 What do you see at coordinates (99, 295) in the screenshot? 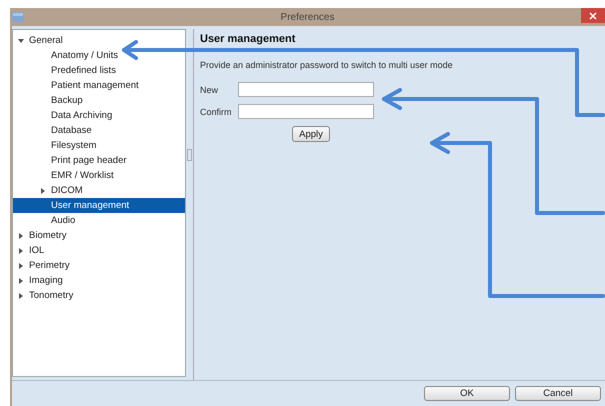
I see `tree-item: Tonometry` at bounding box center [99, 295].